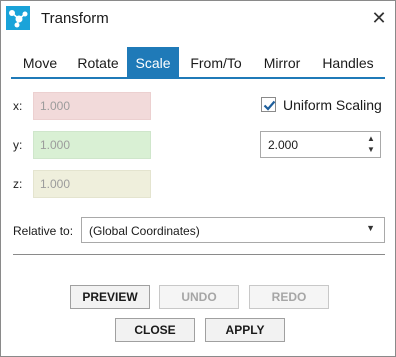 The height and width of the screenshot is (357, 396). What do you see at coordinates (43, 231) in the screenshot?
I see `relative-to-label: Relative to:` at bounding box center [43, 231].